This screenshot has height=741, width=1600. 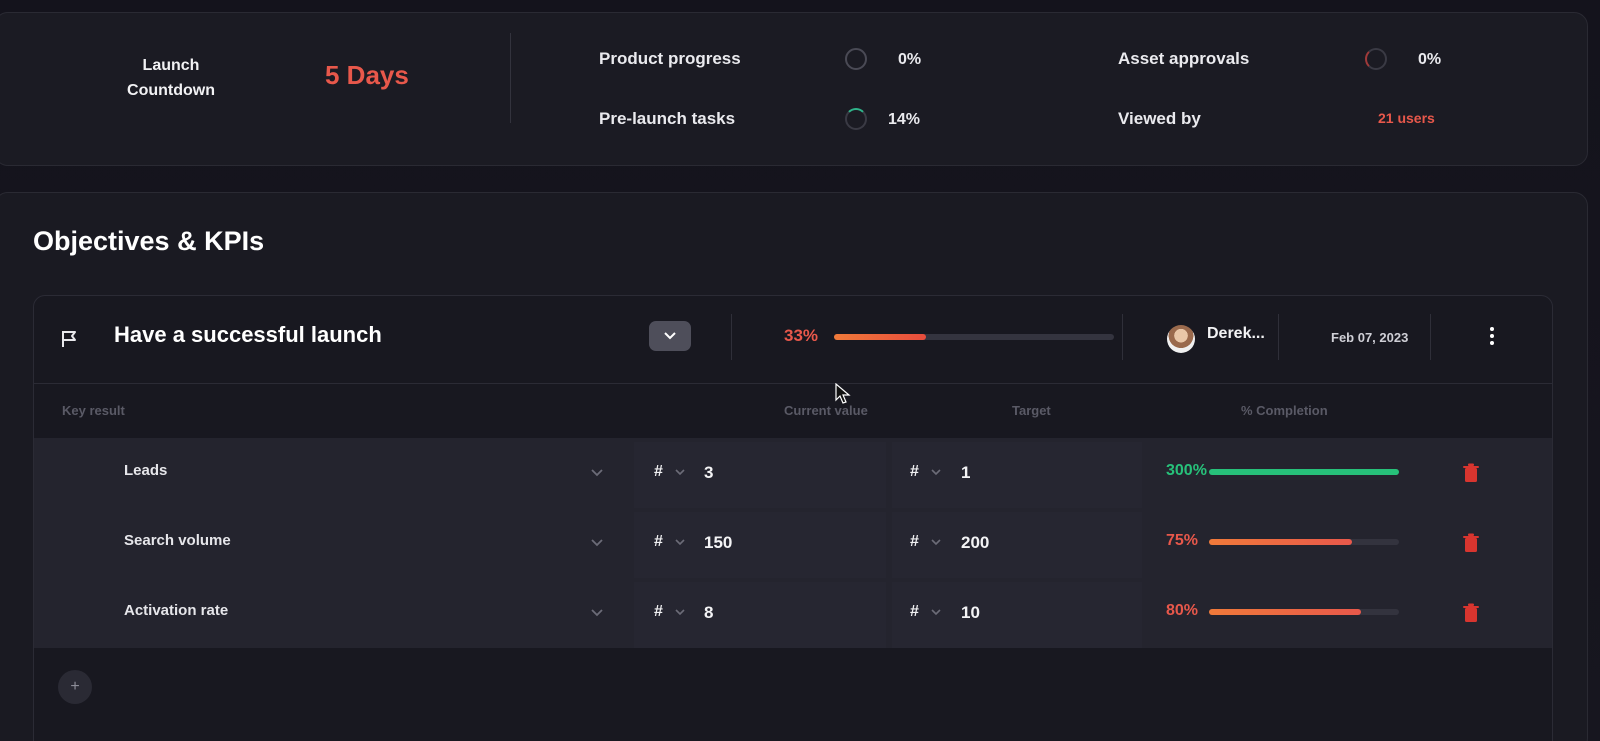 I want to click on product-progress-label: Product progress, so click(x=670, y=58).